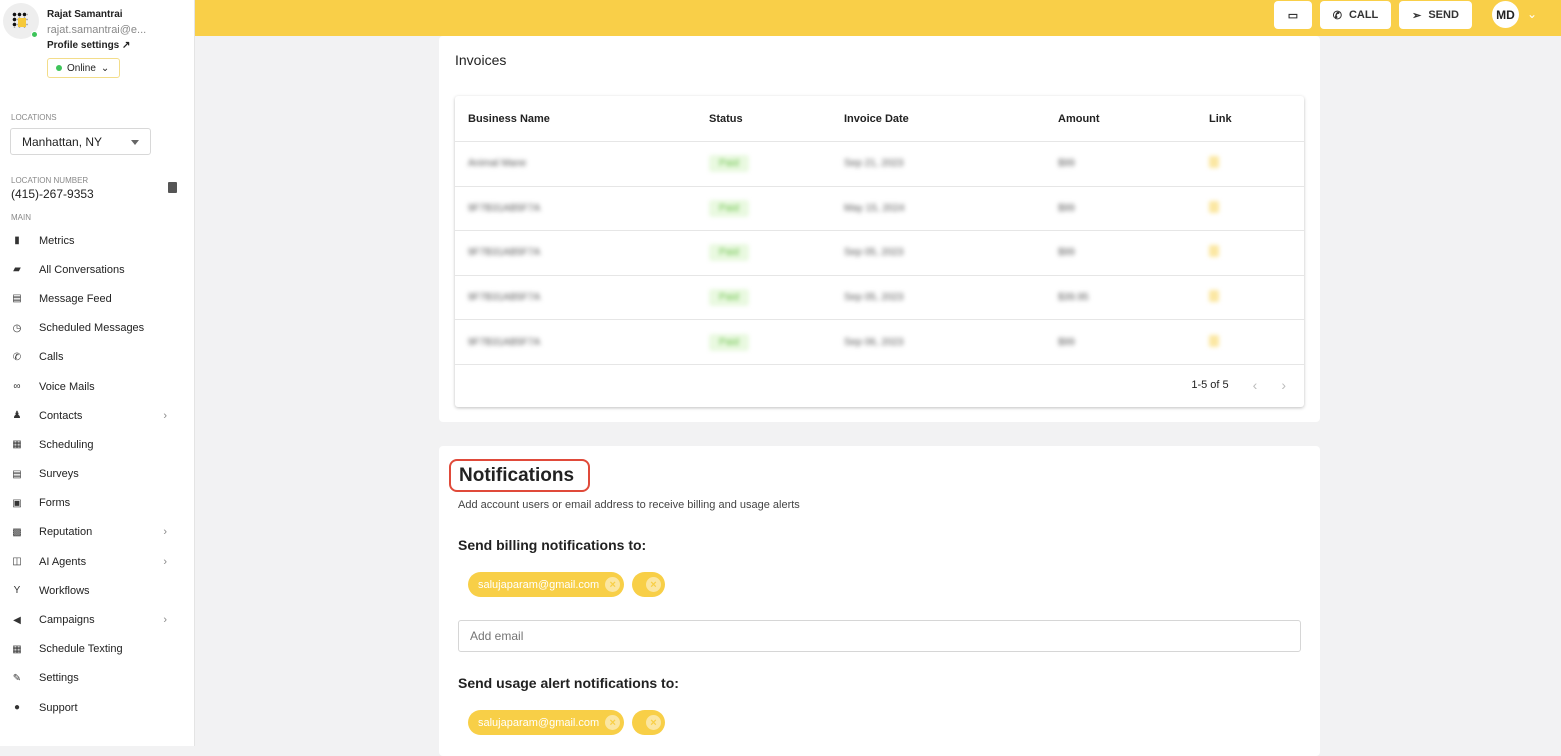  Describe the element at coordinates (1120, 119) in the screenshot. I see `col-amount: Amount` at that location.